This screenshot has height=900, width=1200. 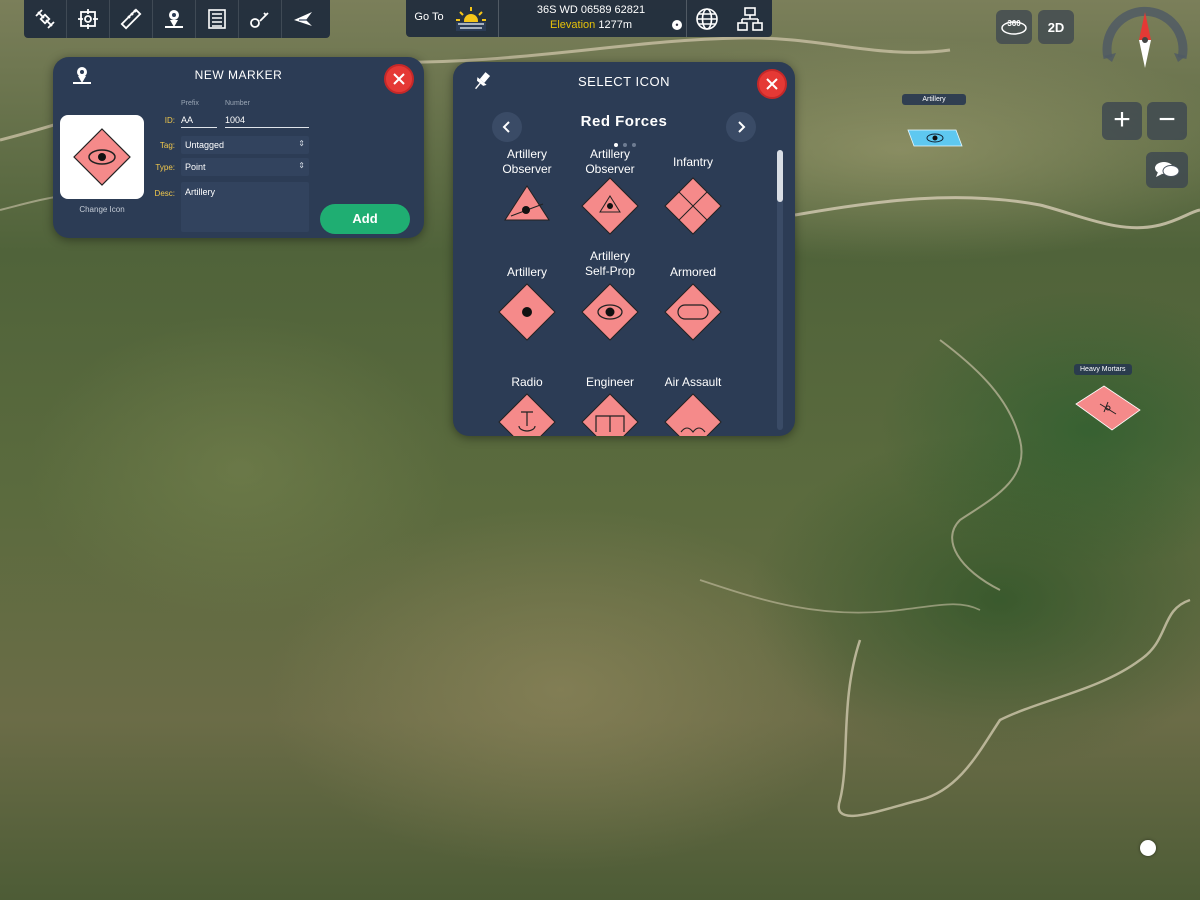 I want to click on radio-symbol-icon, so click(x=527, y=414).